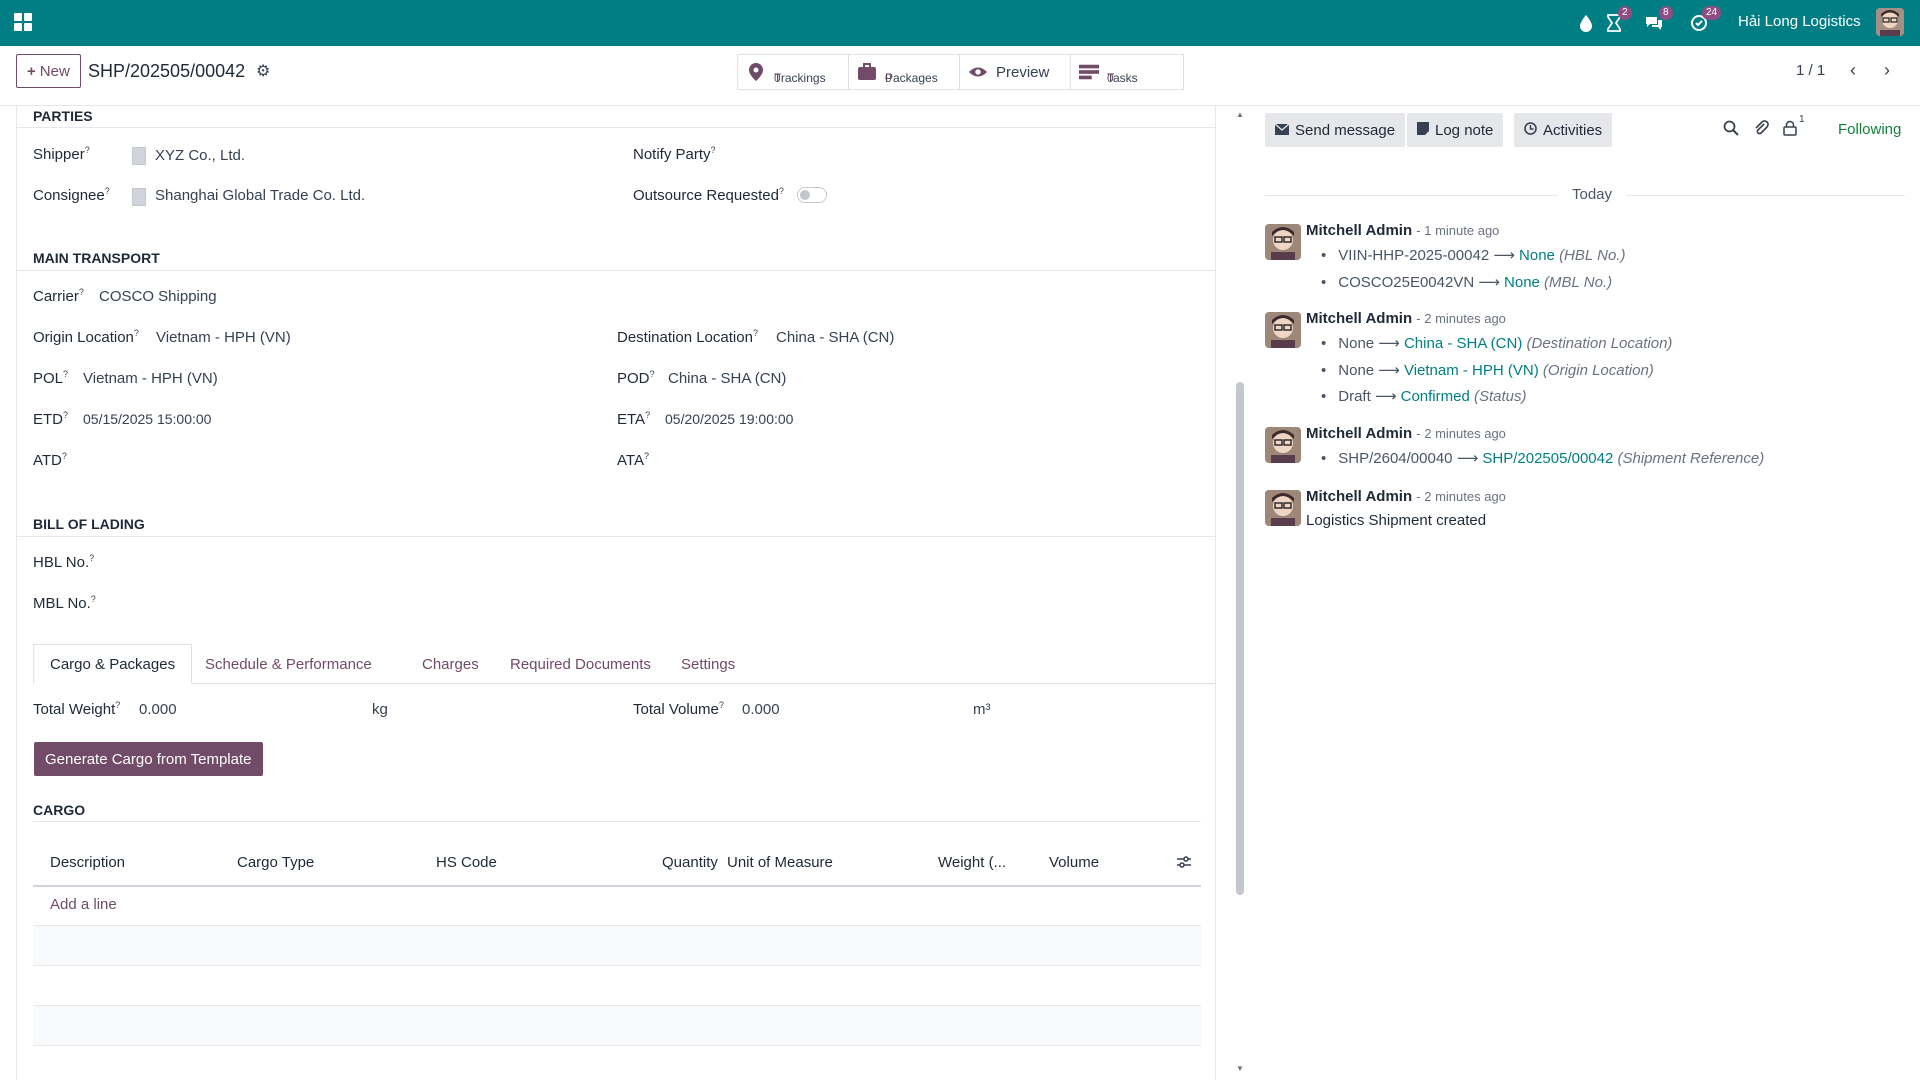 Image resolution: width=1920 pixels, height=1080 pixels. I want to click on consignee-field: Shanghai Global Trade Co. Ltd., so click(260, 195).